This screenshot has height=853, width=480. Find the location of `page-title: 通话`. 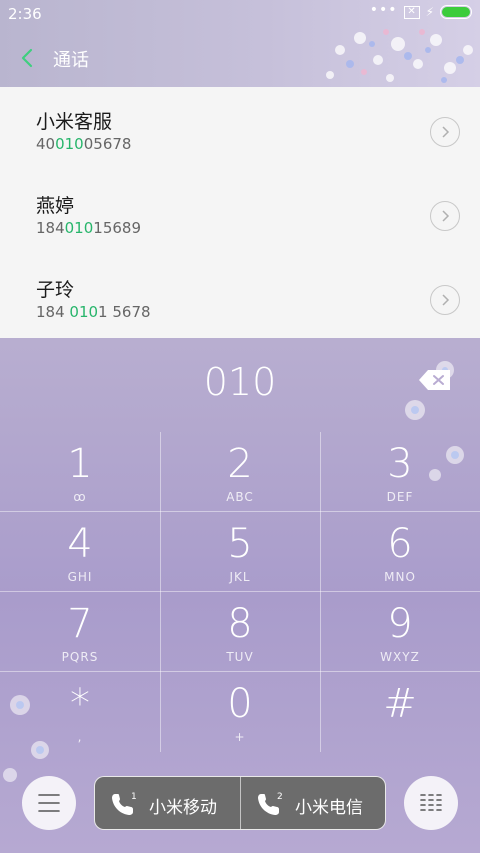

page-title: 通话 is located at coordinates (71, 60).